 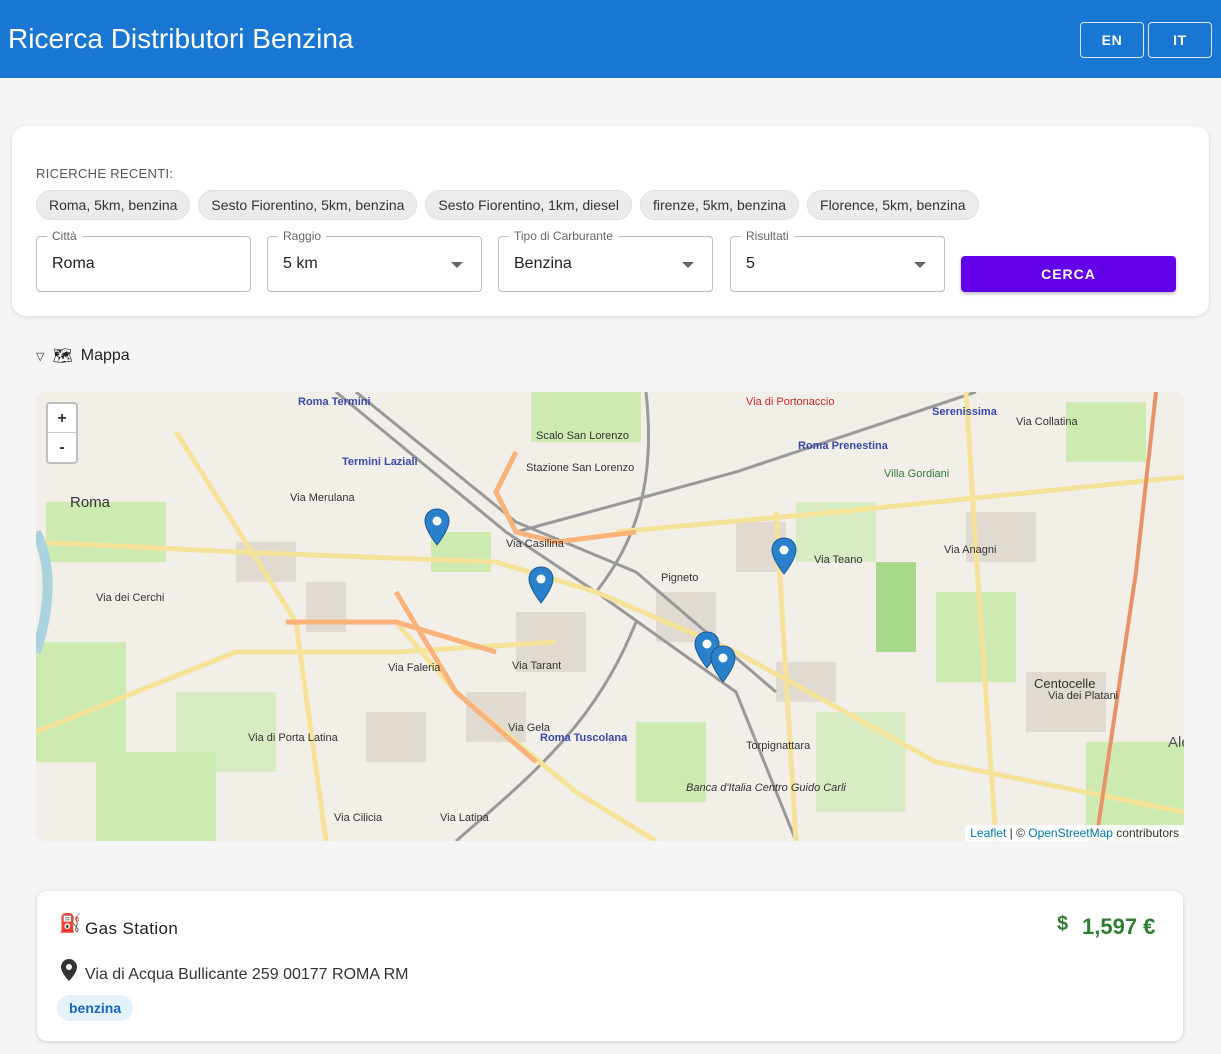 I want to click on map-icon: 🗺, so click(x=62, y=356).